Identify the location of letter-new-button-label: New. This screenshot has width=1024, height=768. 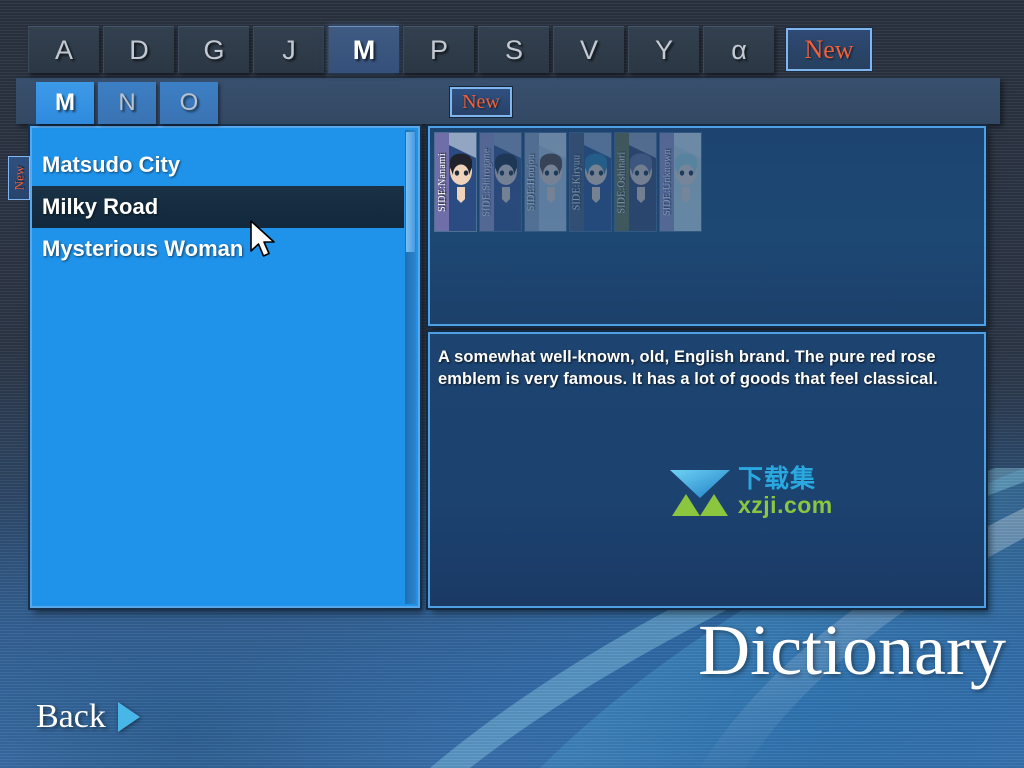
(829, 49).